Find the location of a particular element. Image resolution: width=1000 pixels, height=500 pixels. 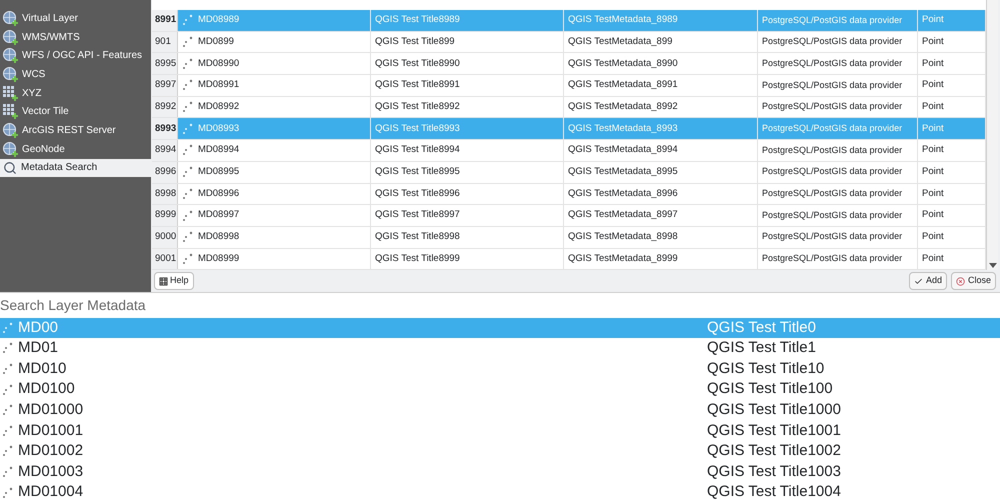

close-button: Close is located at coordinates (973, 281).